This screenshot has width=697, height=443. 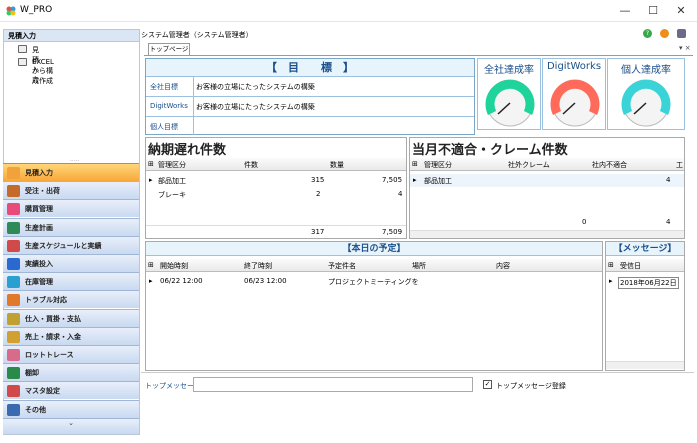 What do you see at coordinates (174, 266) in the screenshot?
I see `col-header: 開始時刻` at bounding box center [174, 266].